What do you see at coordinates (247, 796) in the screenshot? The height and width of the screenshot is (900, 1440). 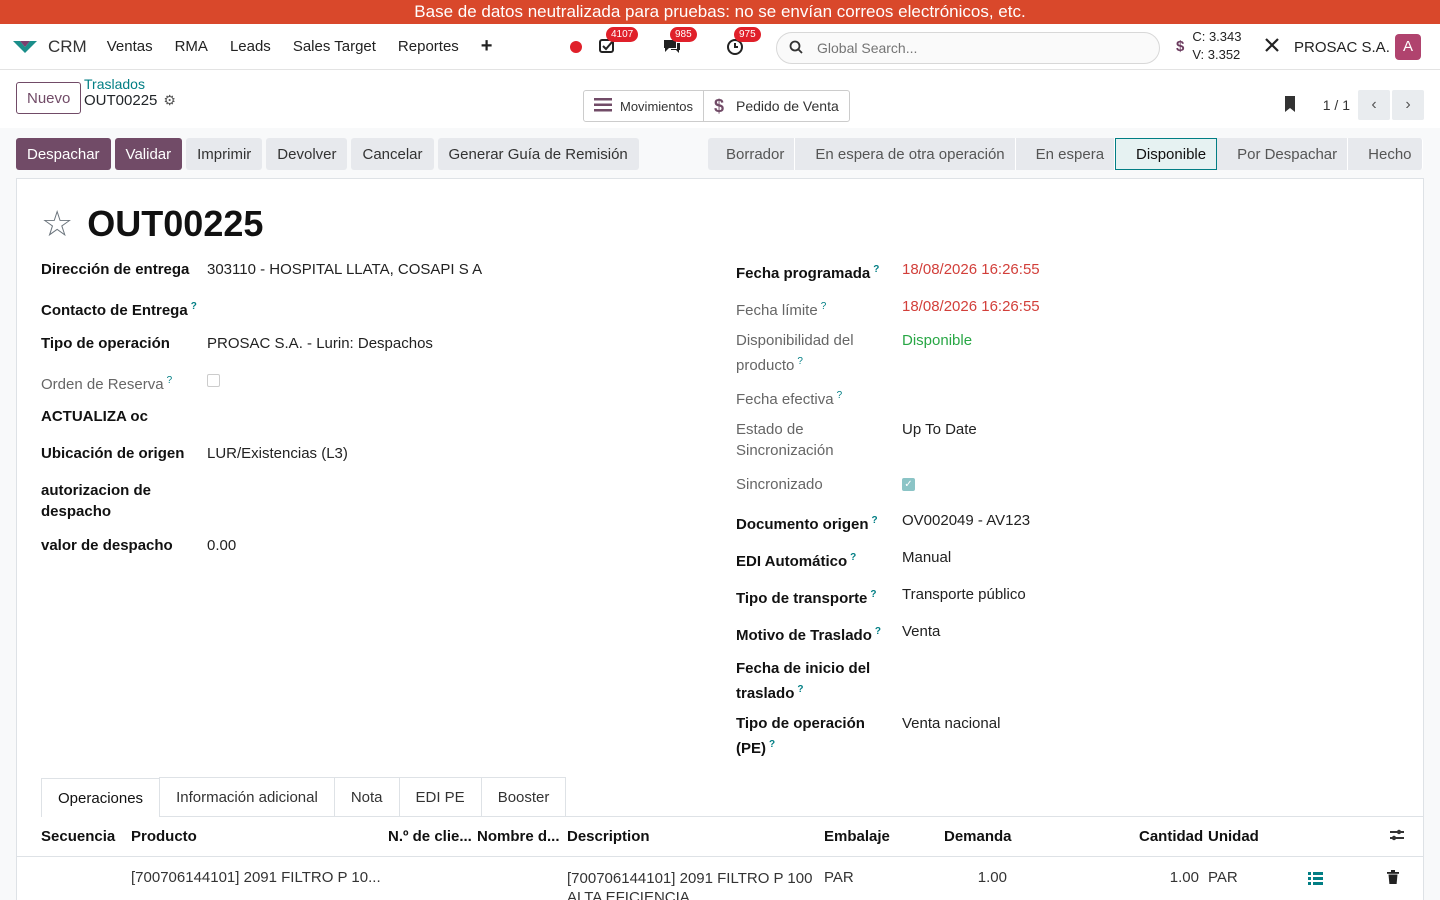 I see `tab-additional-info: Información adicional` at bounding box center [247, 796].